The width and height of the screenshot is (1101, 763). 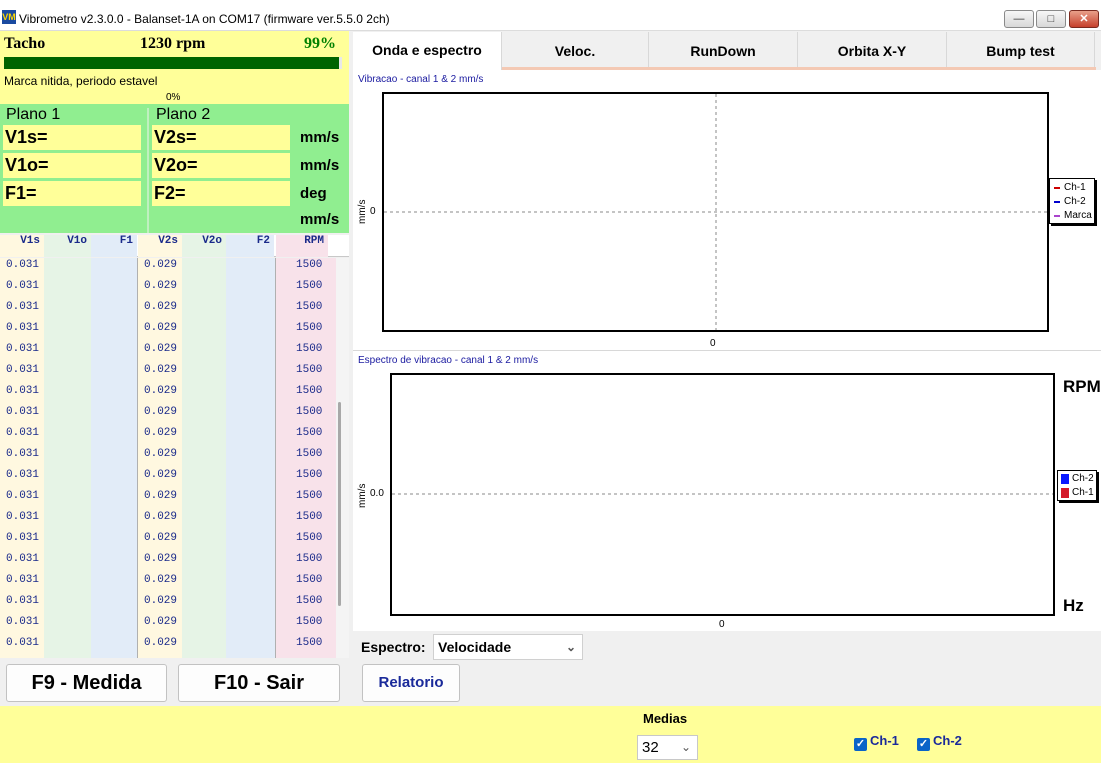 What do you see at coordinates (448, 360) in the screenshot?
I see `spectrum-chart-title: Espectro de vibracao - canal 1 & 2 mm/s` at bounding box center [448, 360].